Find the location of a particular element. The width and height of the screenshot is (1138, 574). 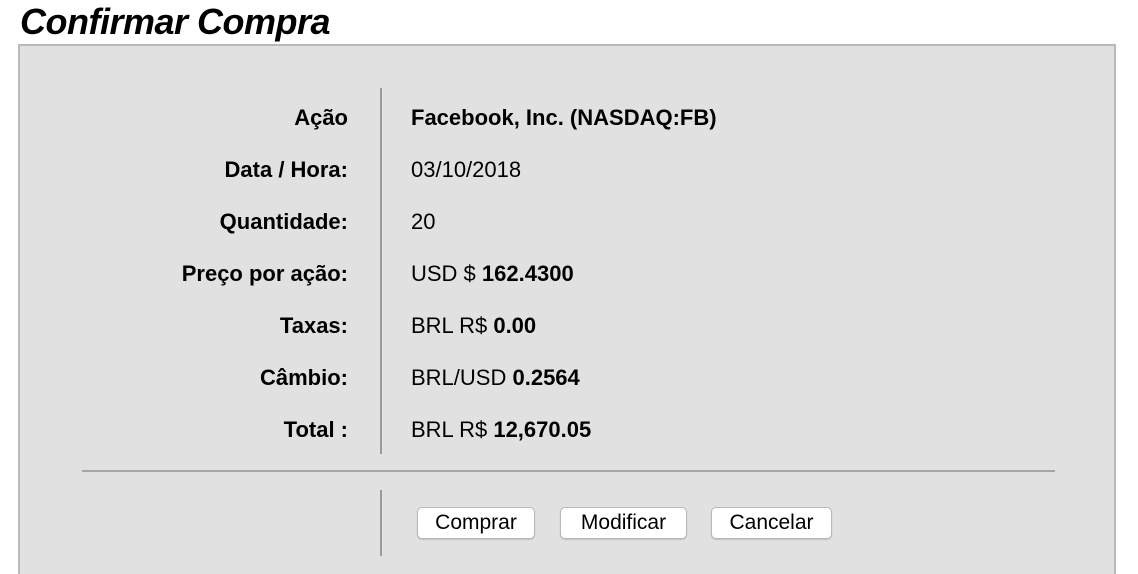

detail-row-quantity: Quantidade: 20 is located at coordinates (567, 222).